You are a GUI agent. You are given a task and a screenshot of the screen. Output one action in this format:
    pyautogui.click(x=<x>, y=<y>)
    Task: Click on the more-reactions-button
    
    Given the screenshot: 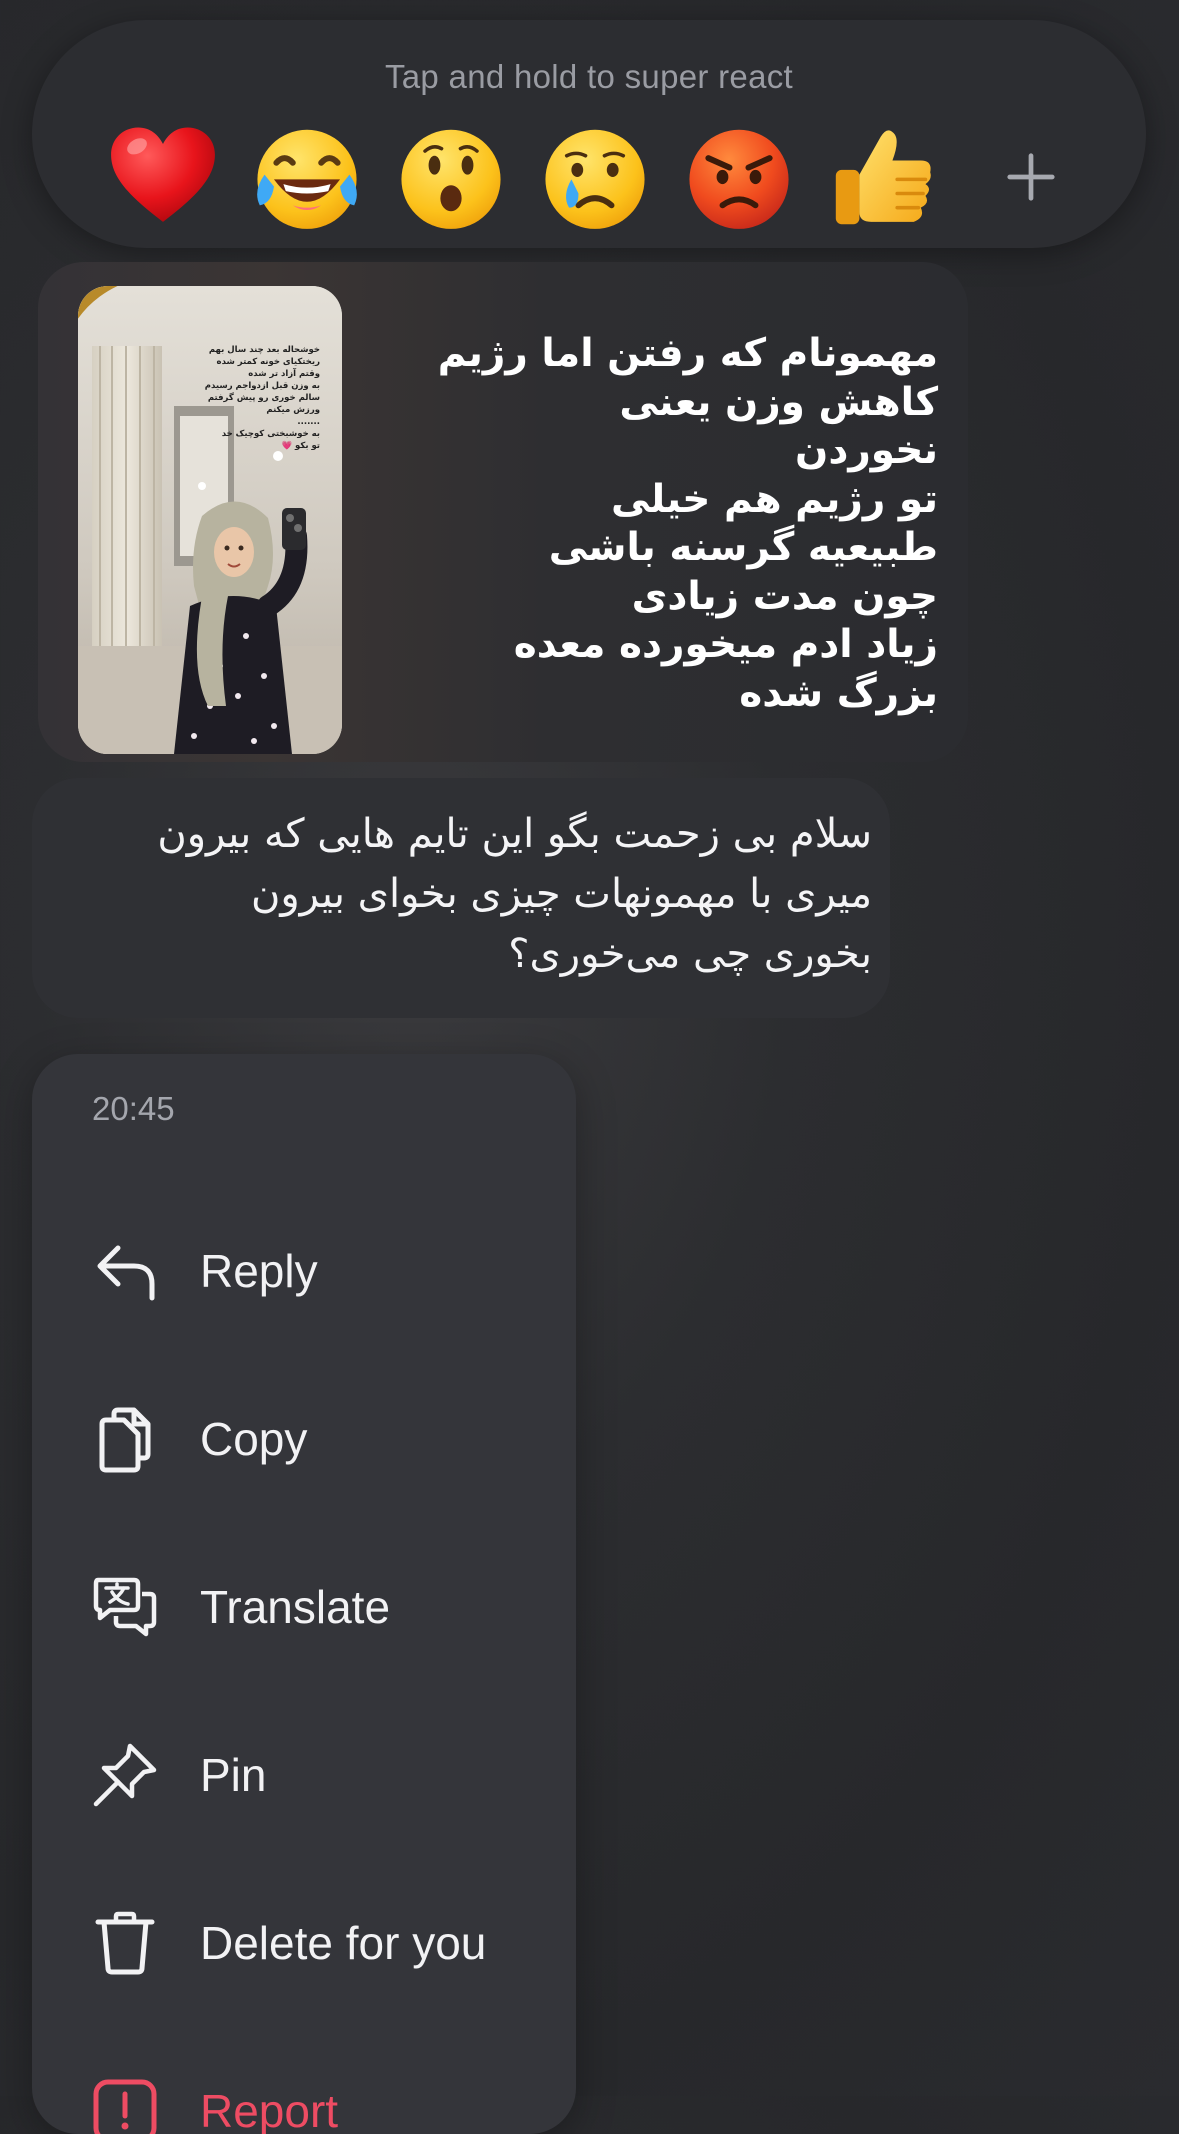 What is the action you would take?
    pyautogui.click(x=1031, y=177)
    